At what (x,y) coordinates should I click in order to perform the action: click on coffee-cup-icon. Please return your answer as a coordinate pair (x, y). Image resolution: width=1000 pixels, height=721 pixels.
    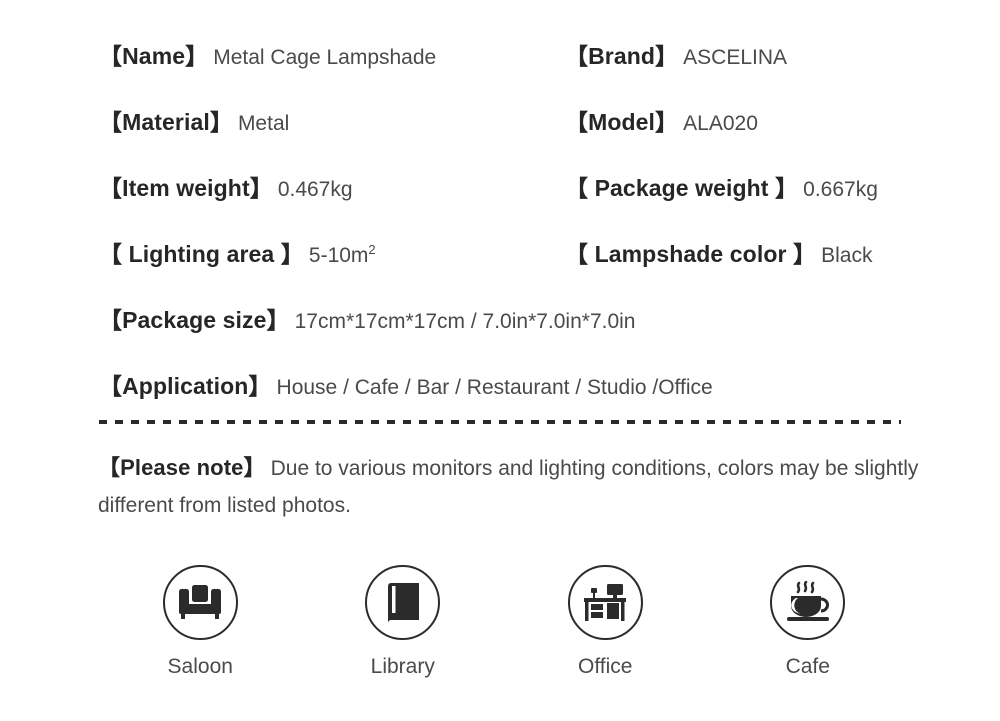
    Looking at the image, I should click on (808, 602).